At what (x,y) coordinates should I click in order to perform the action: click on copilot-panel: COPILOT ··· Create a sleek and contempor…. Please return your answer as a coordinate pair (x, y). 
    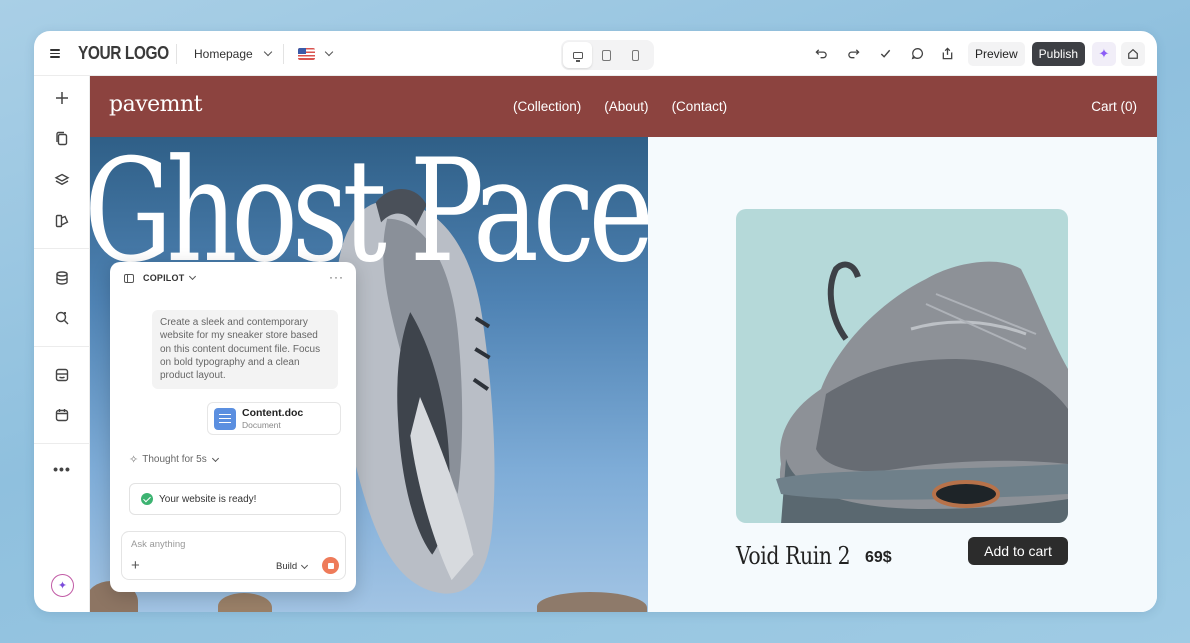
    Looking at the image, I should click on (233, 427).